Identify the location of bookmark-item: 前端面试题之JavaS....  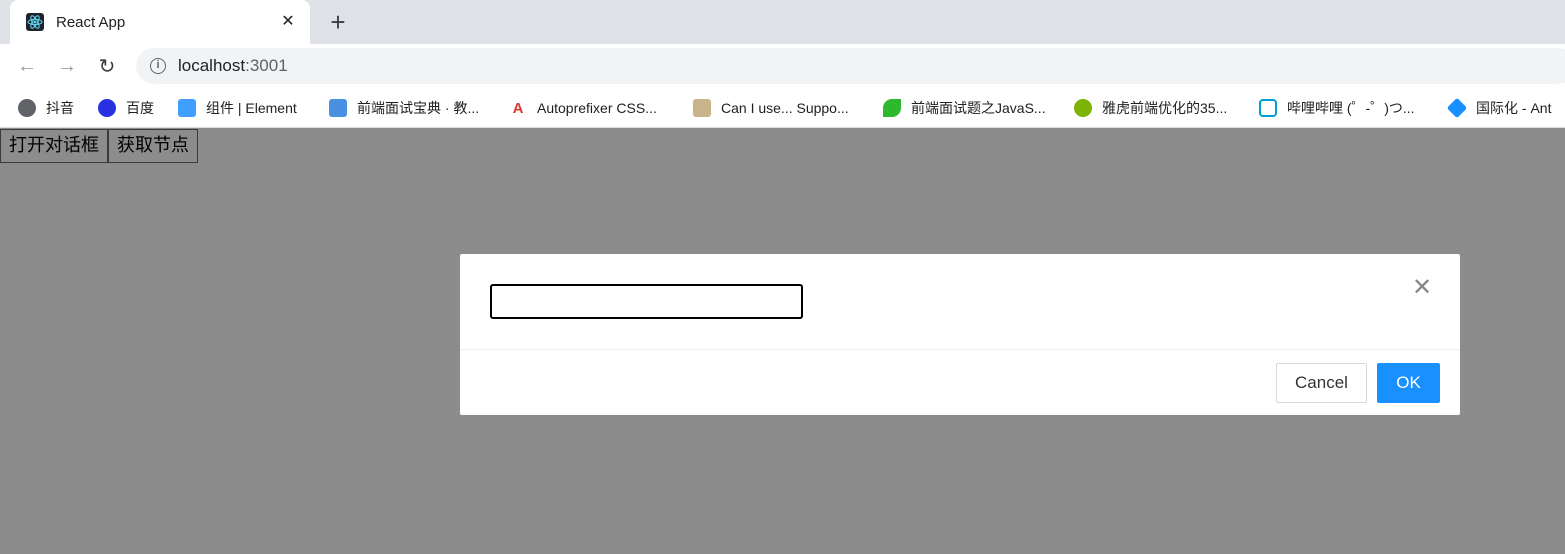
(964, 108).